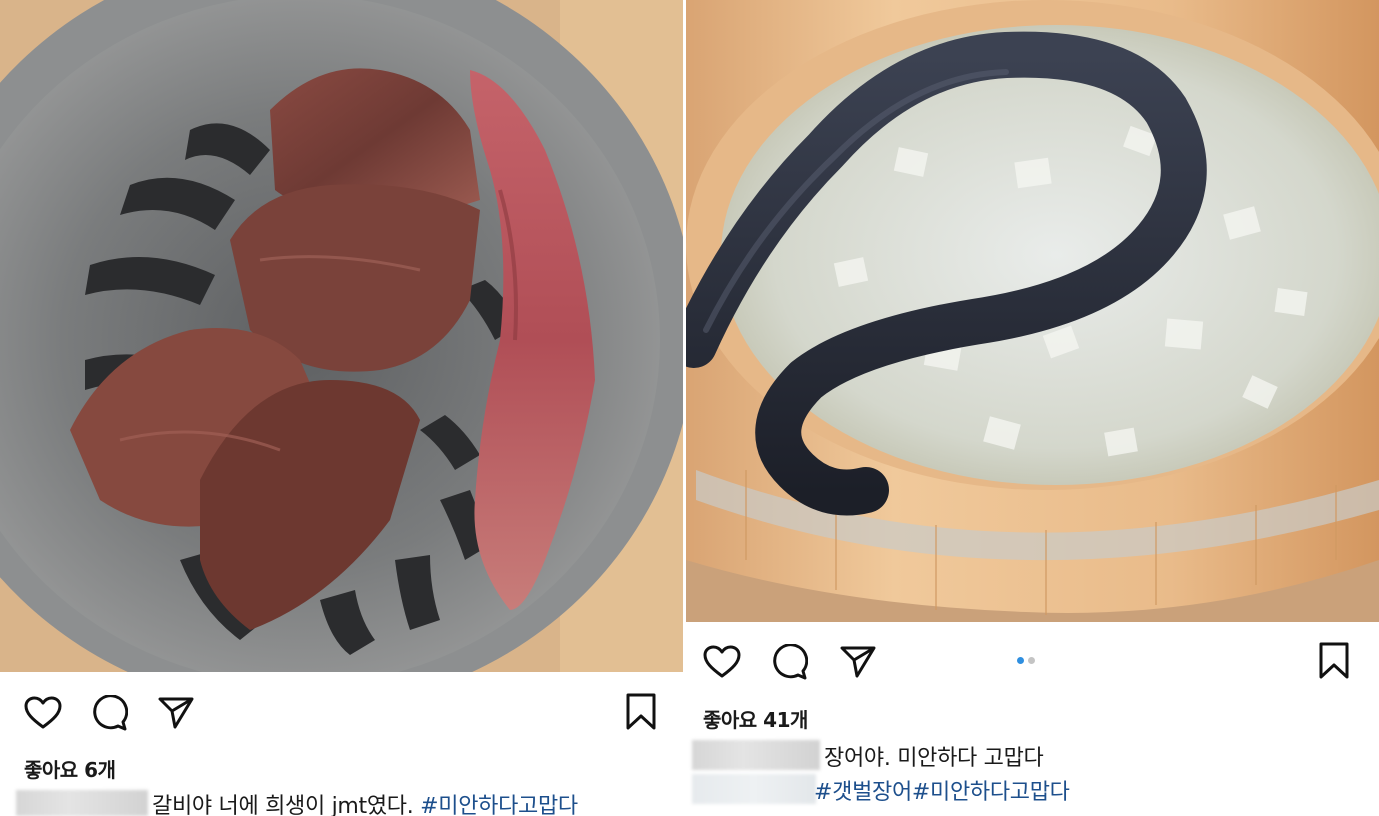  Describe the element at coordinates (286, 805) in the screenshot. I see `caption-text: 갈비야 너에 희생이 jmt였다.` at that location.